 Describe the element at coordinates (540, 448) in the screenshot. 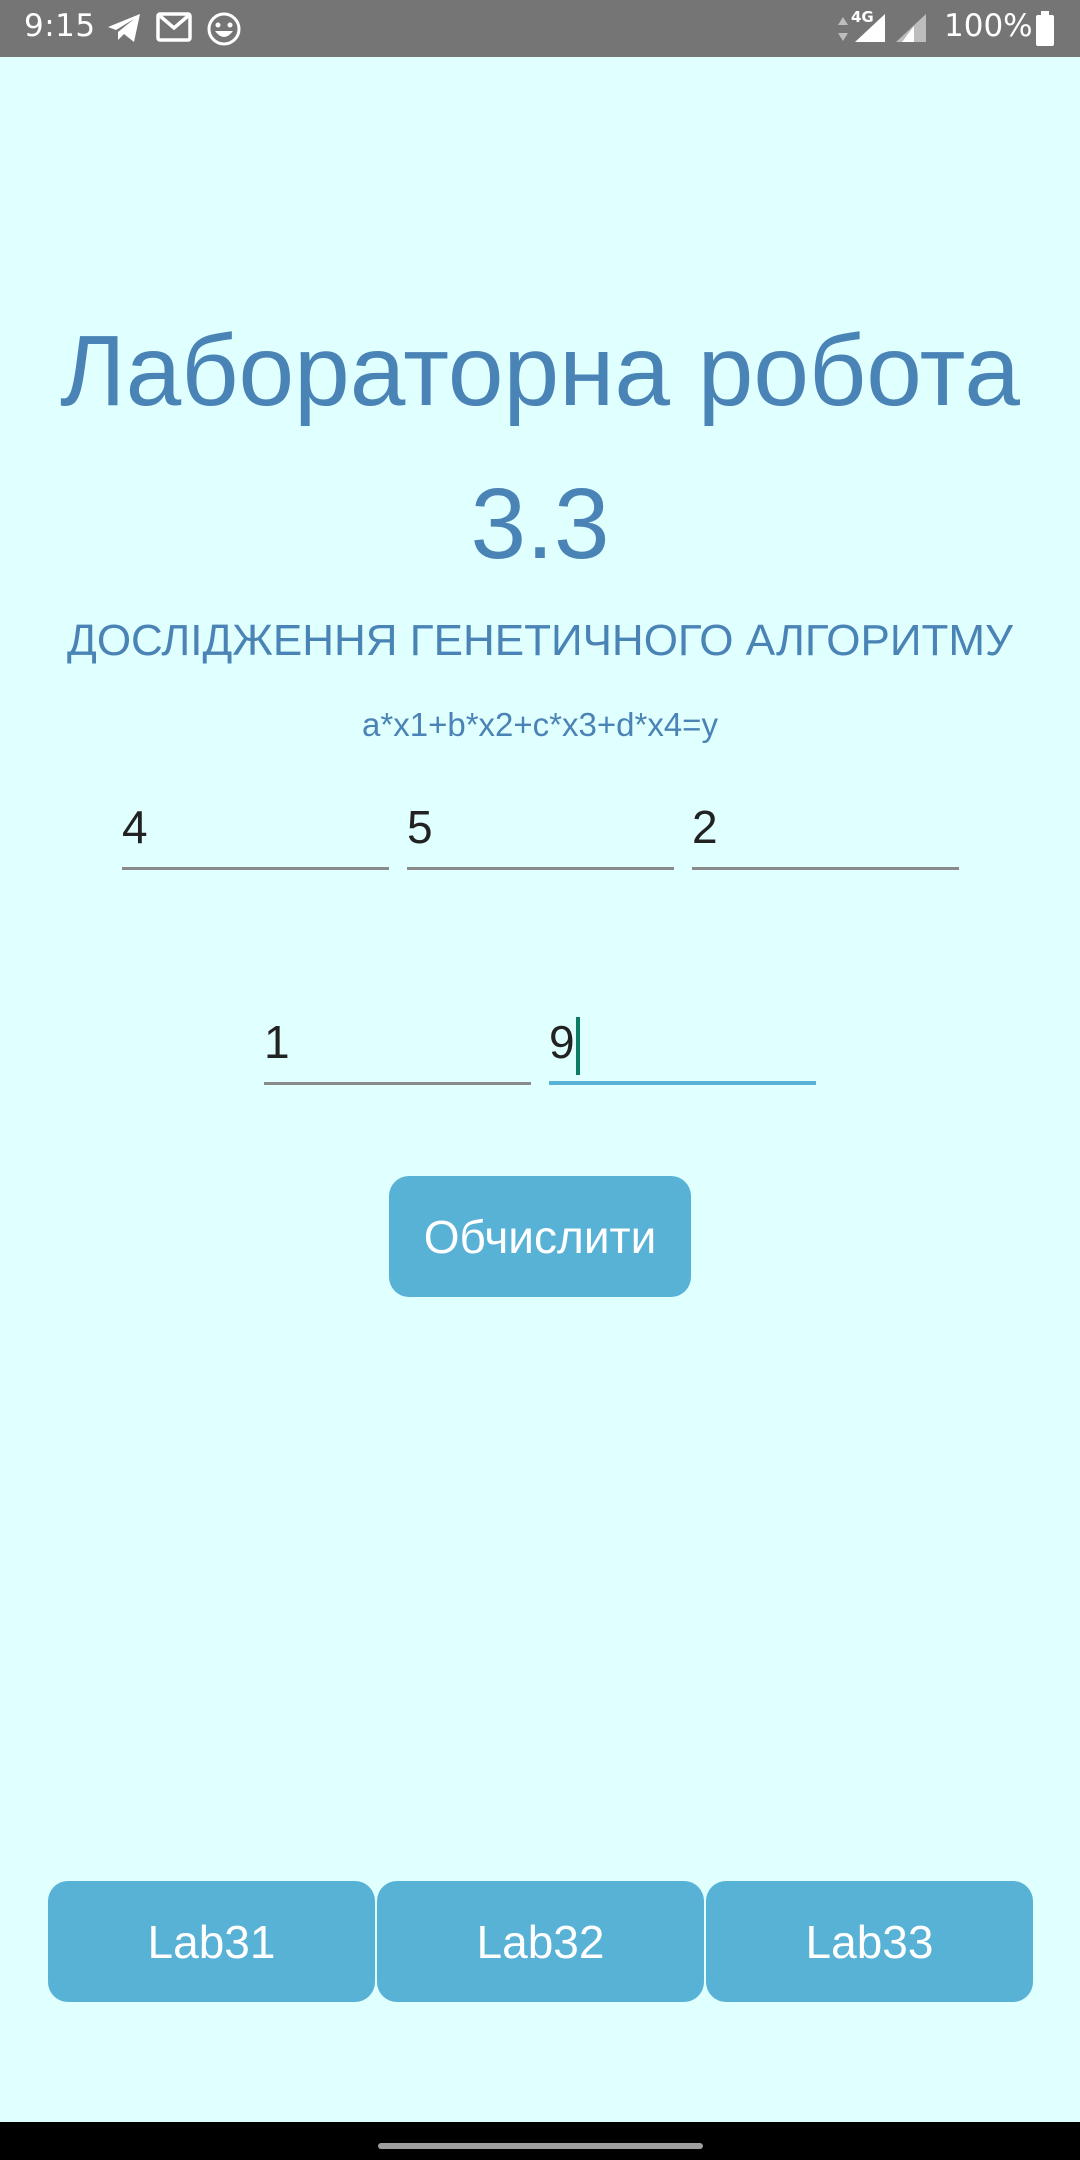

I see `page-title: Лабораторна робота 3.3` at that location.